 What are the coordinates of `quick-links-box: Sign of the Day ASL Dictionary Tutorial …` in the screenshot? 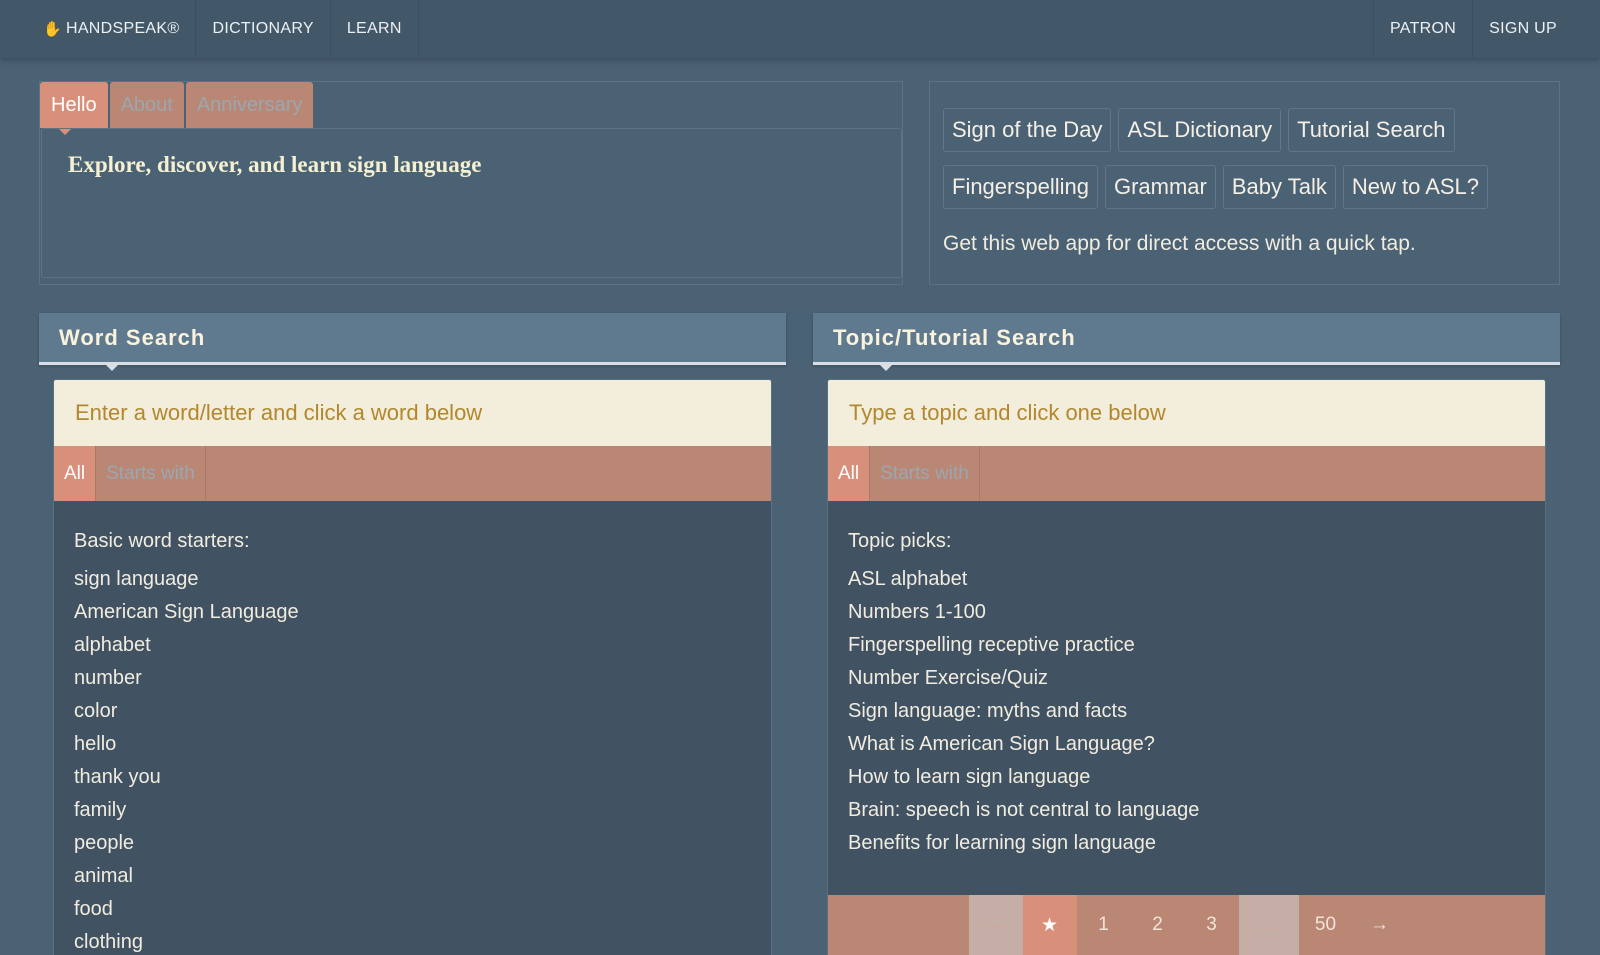 It's located at (1244, 183).